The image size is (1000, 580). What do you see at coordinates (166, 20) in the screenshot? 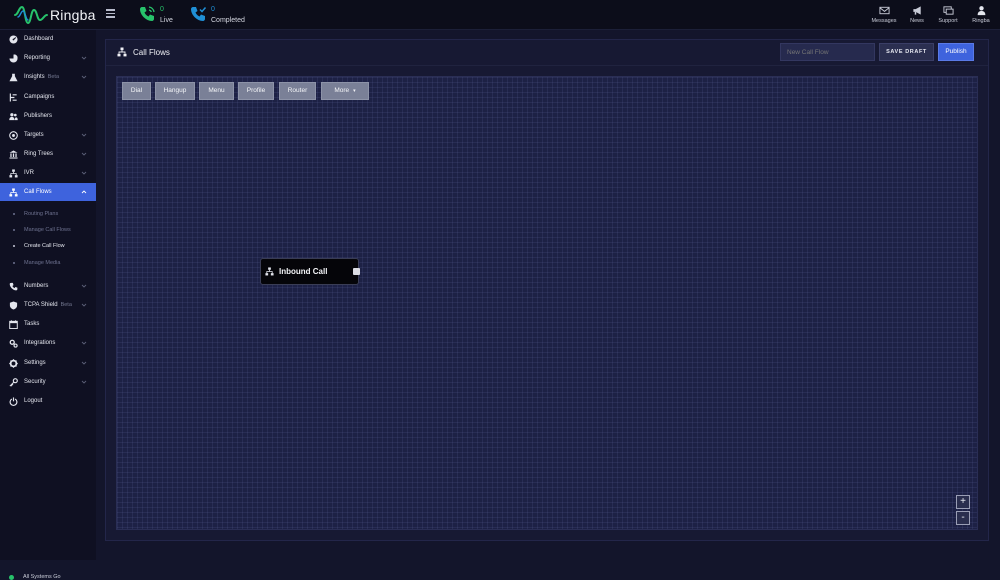
I see `live-label: Live` at bounding box center [166, 20].